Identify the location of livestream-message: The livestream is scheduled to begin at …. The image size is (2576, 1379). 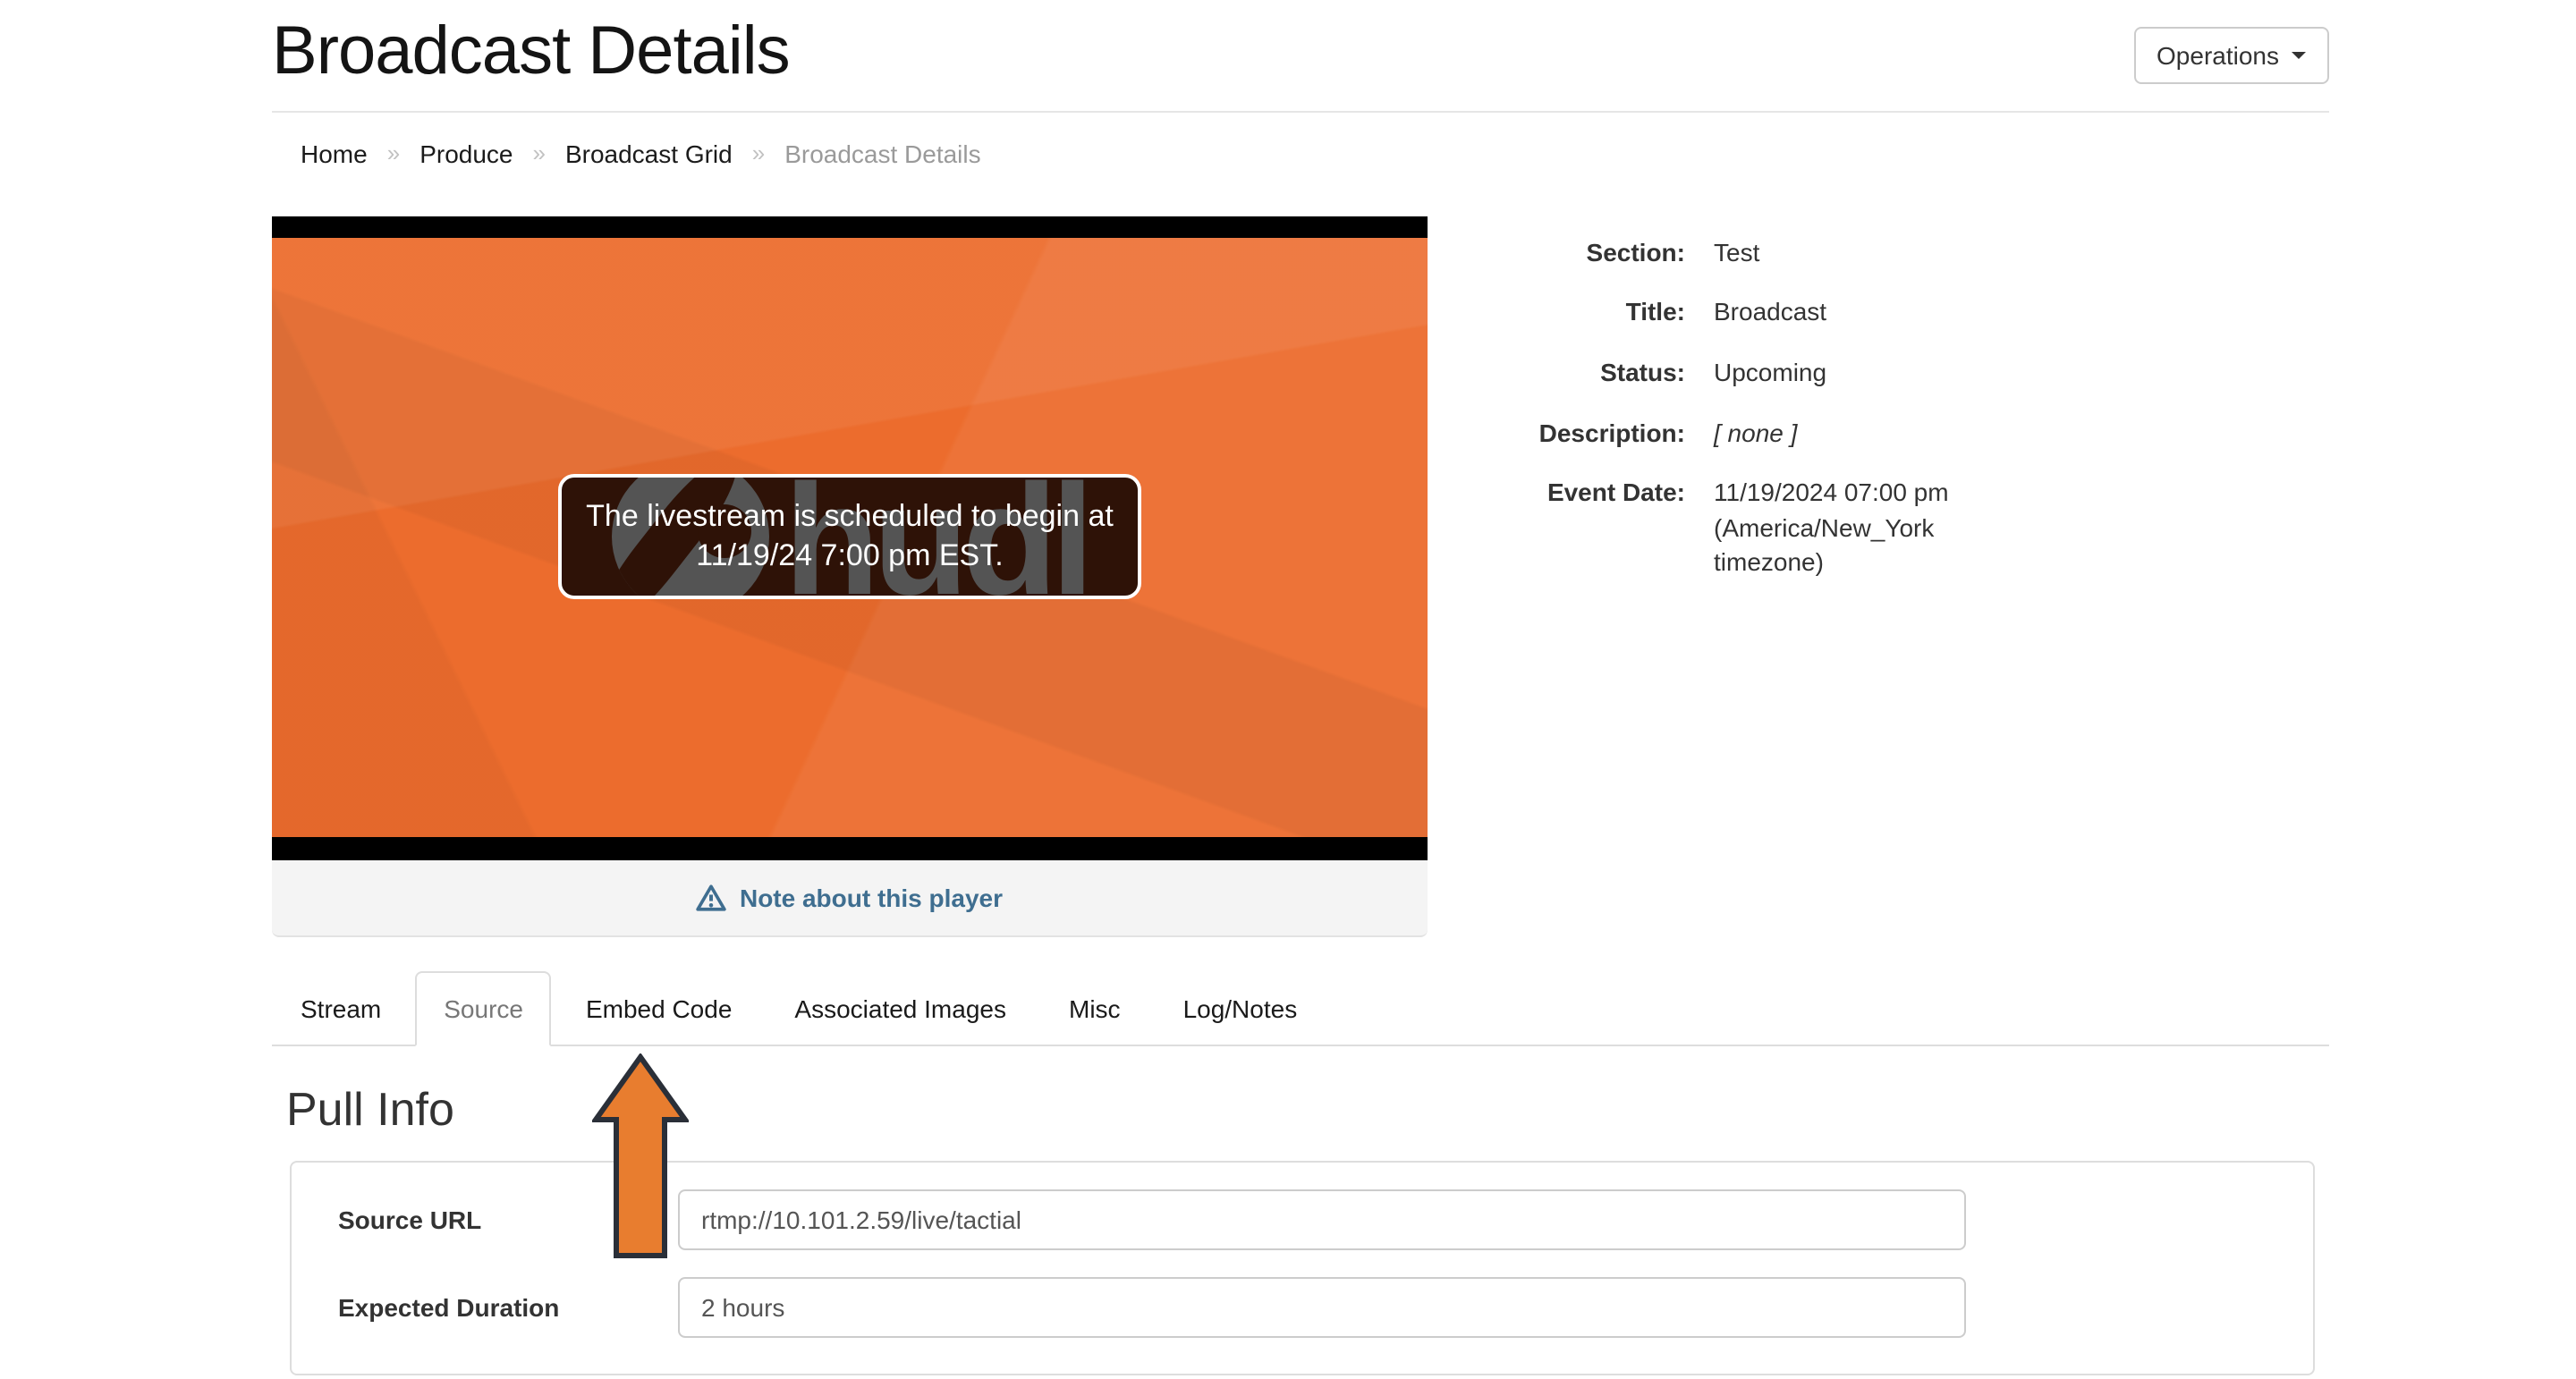
(850, 536).